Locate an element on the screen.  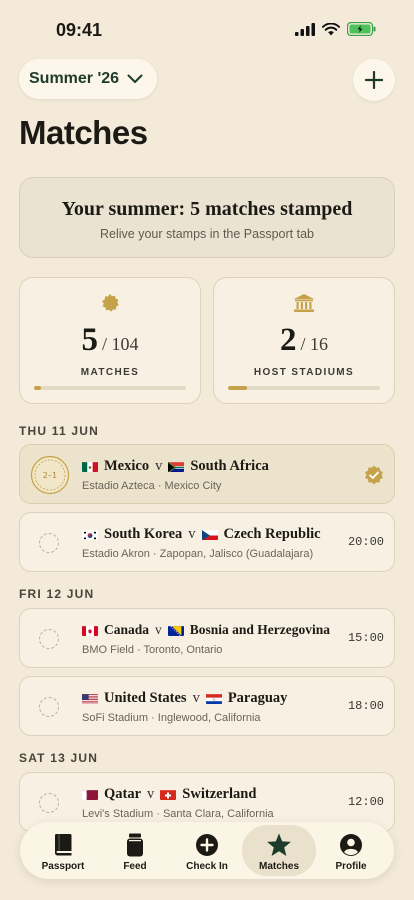
flag-south-africa-icon is located at coordinates (176, 466).